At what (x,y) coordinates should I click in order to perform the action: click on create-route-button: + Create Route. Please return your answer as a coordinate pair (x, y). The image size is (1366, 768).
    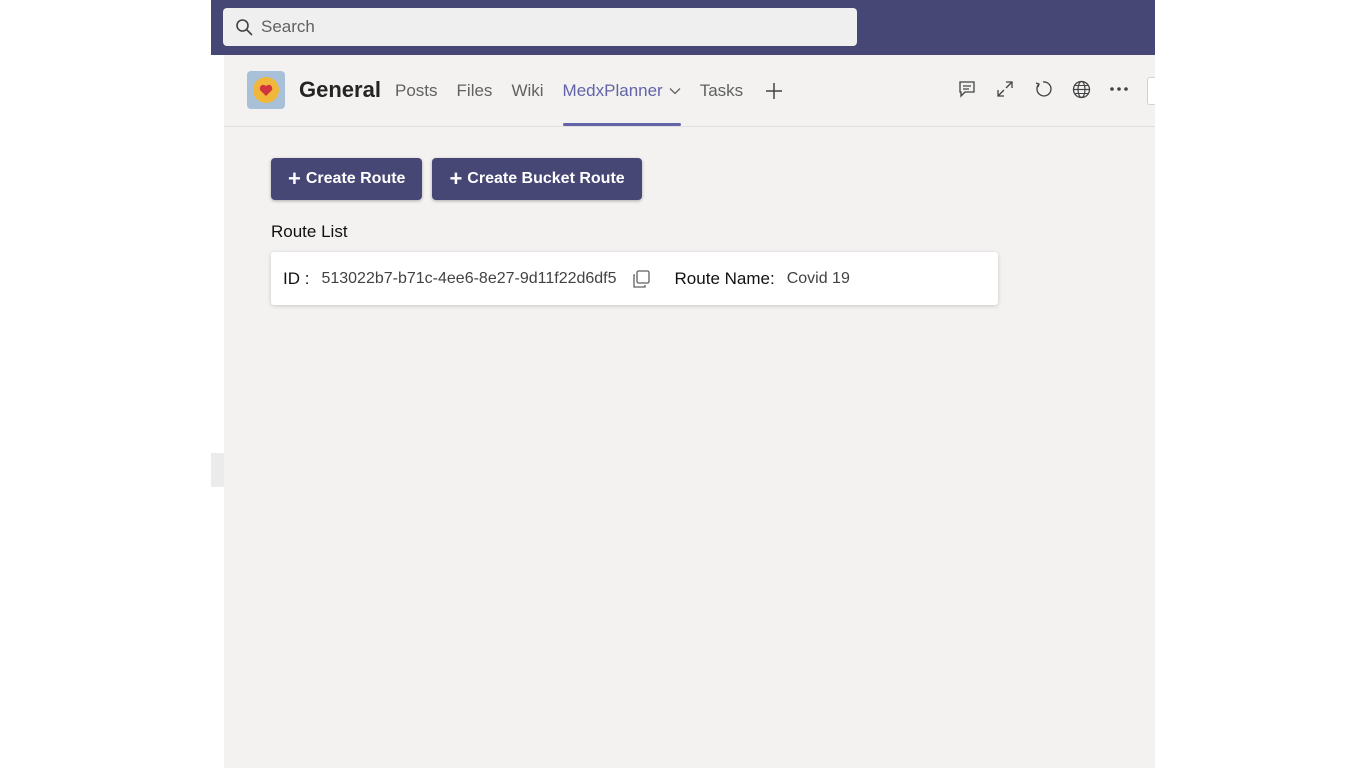
    Looking at the image, I should click on (347, 179).